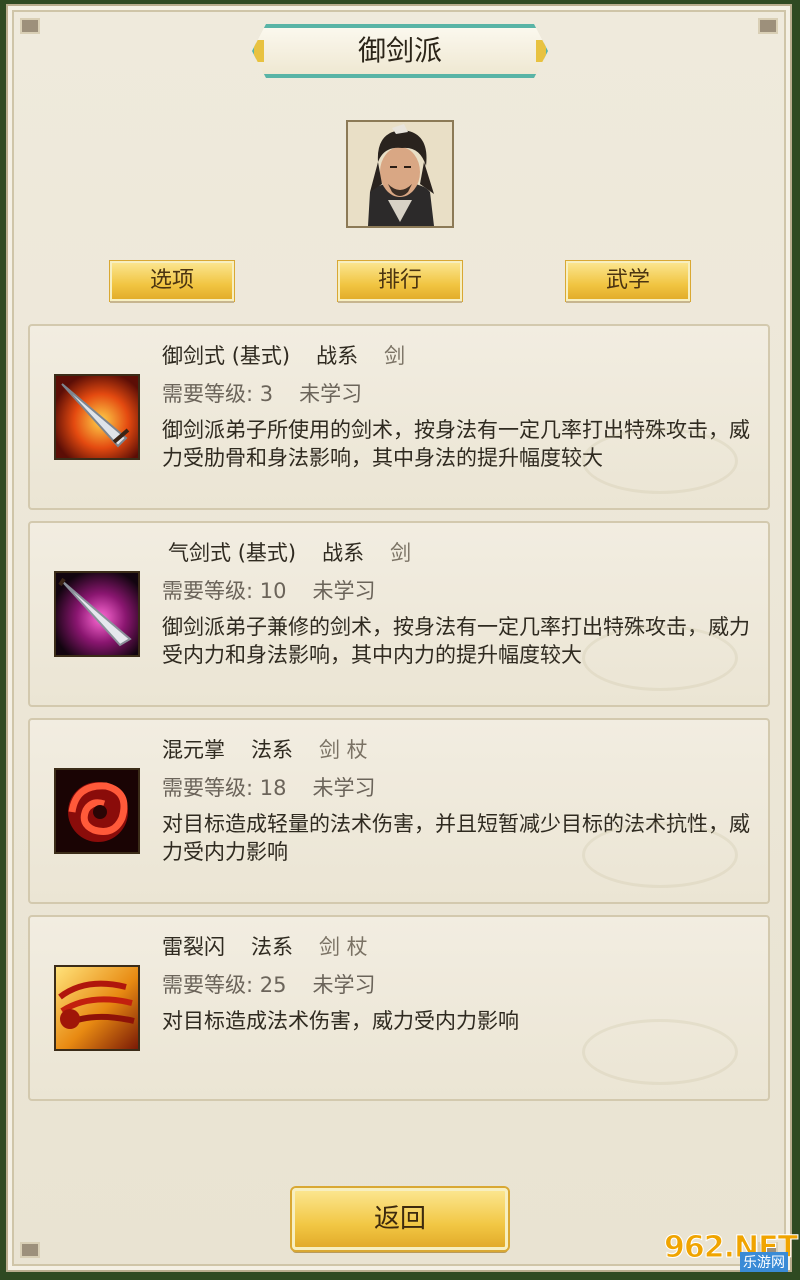 The image size is (800, 1280). What do you see at coordinates (193, 750) in the screenshot?
I see `skill-name: 混元掌` at bounding box center [193, 750].